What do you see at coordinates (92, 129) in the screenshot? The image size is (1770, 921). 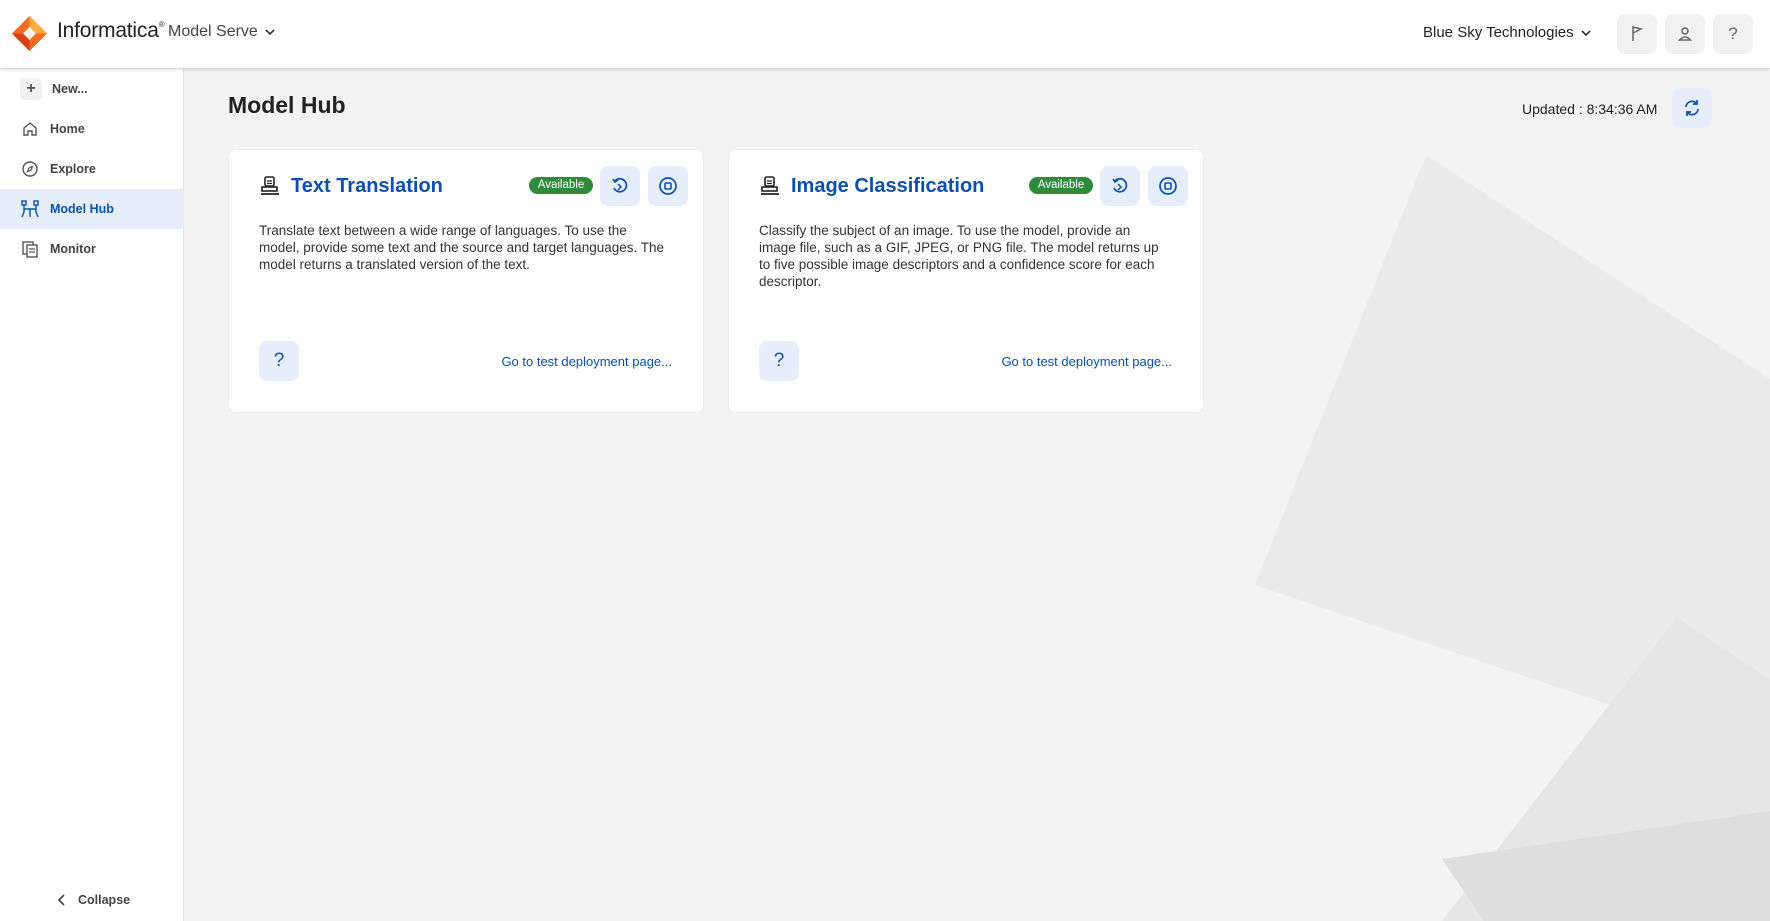 I see `sidebar-item-home: Home` at bounding box center [92, 129].